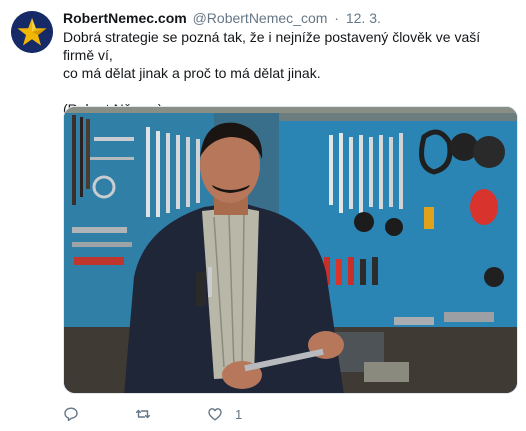  I want to click on timestamp: 12. 3., so click(363, 18).